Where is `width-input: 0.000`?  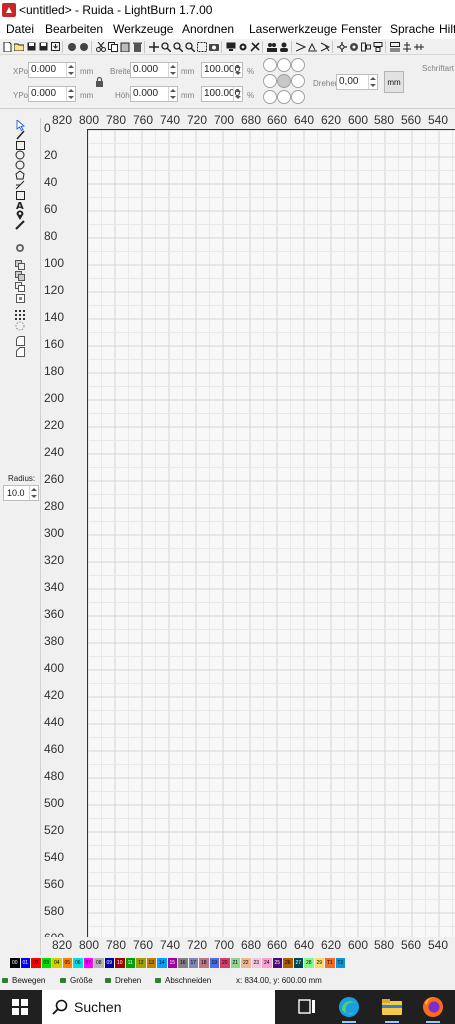
width-input: 0.000 is located at coordinates (154, 70).